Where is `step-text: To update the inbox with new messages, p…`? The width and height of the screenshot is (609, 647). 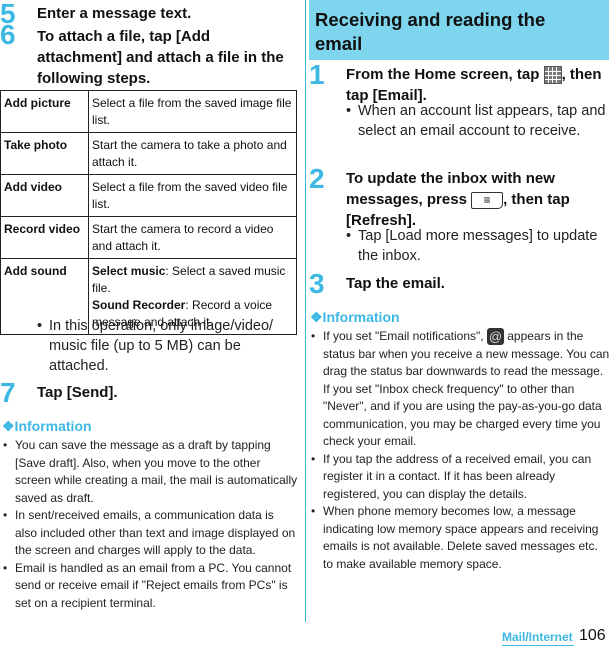 step-text: To update the inbox with new messages, p… is located at coordinates (477, 199).